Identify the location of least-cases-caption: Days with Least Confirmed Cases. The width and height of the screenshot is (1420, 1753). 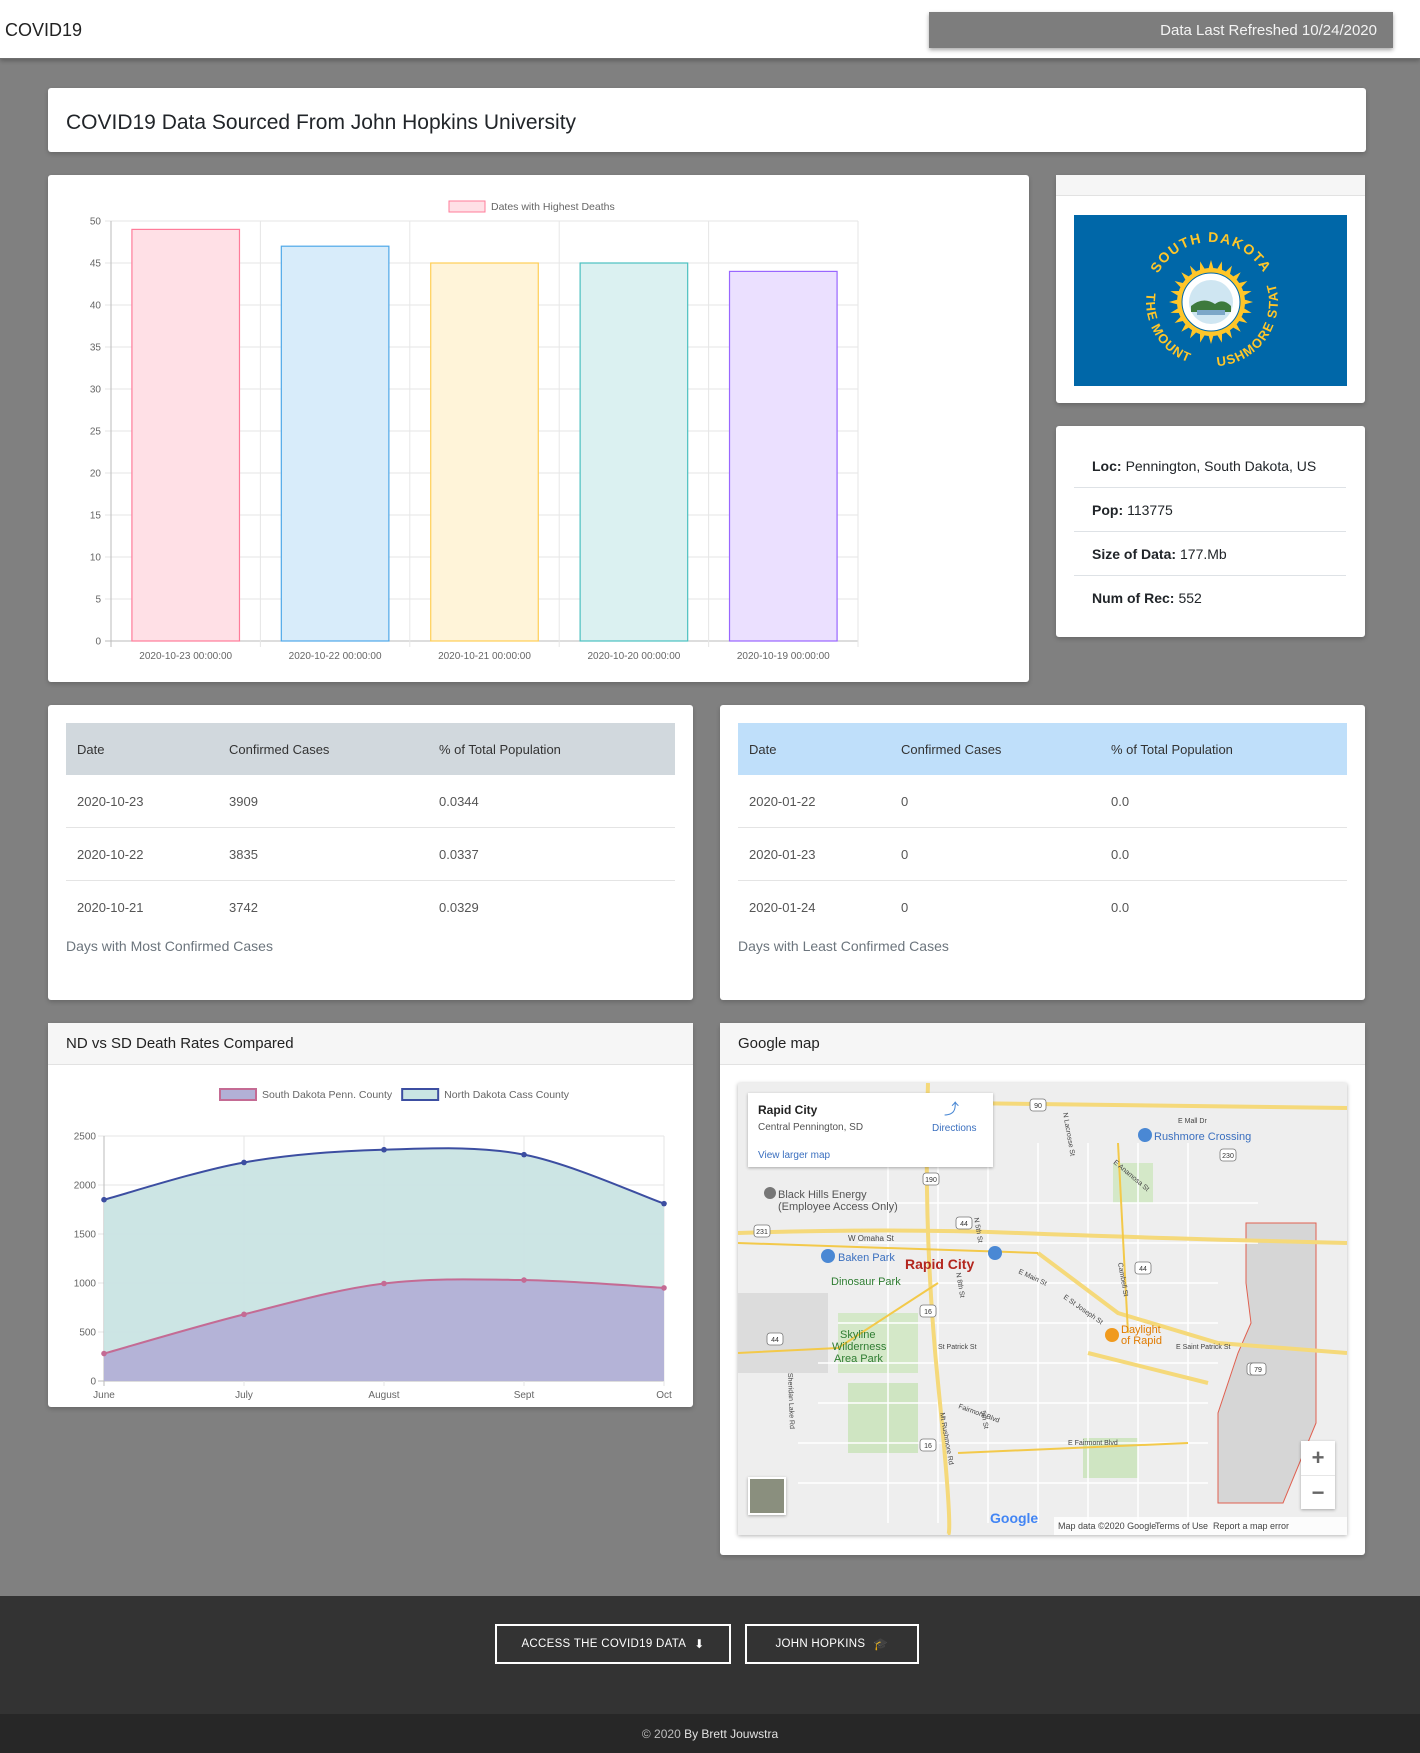
(843, 946).